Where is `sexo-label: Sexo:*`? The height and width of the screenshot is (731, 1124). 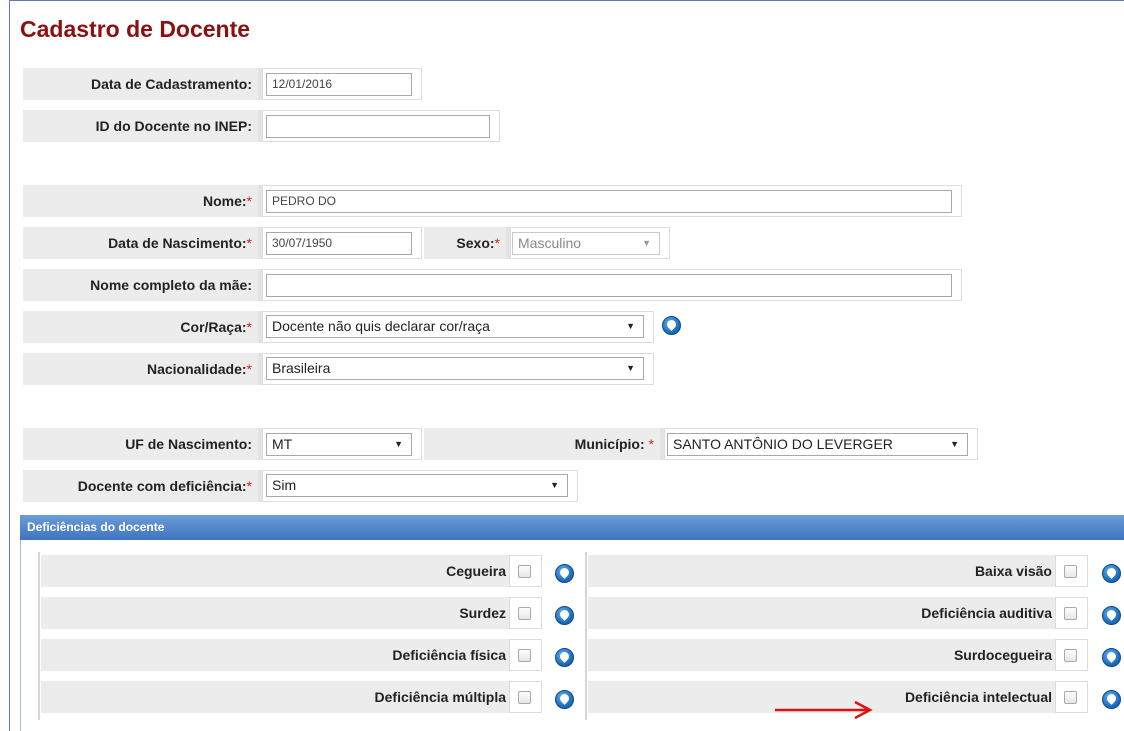
sexo-label: Sexo:* is located at coordinates (465, 243).